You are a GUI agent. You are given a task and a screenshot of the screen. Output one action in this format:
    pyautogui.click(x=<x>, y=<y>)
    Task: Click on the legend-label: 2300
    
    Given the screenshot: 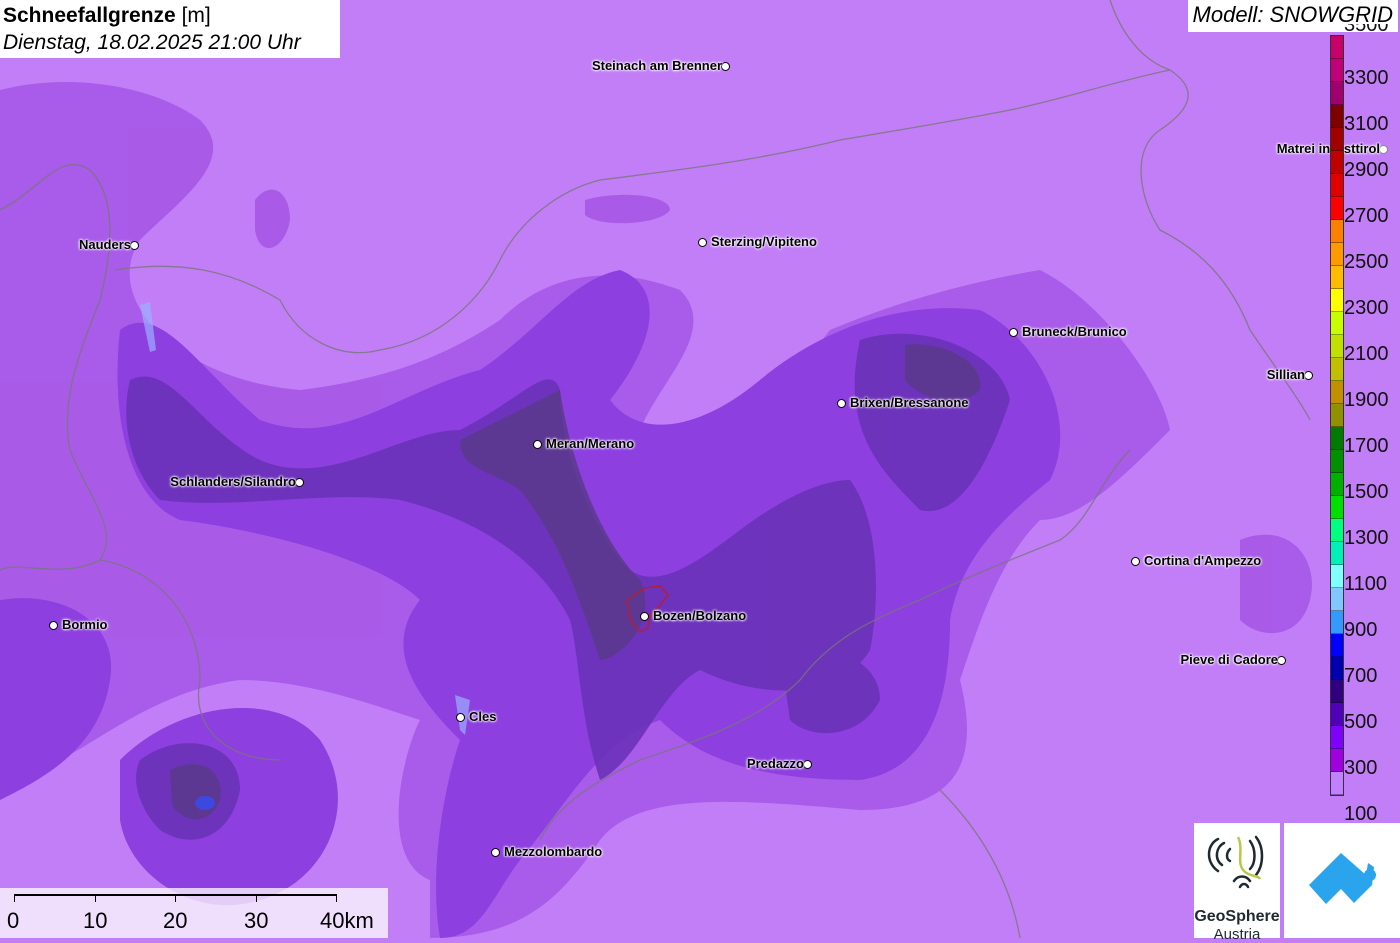 What is the action you would take?
    pyautogui.click(x=1366, y=308)
    